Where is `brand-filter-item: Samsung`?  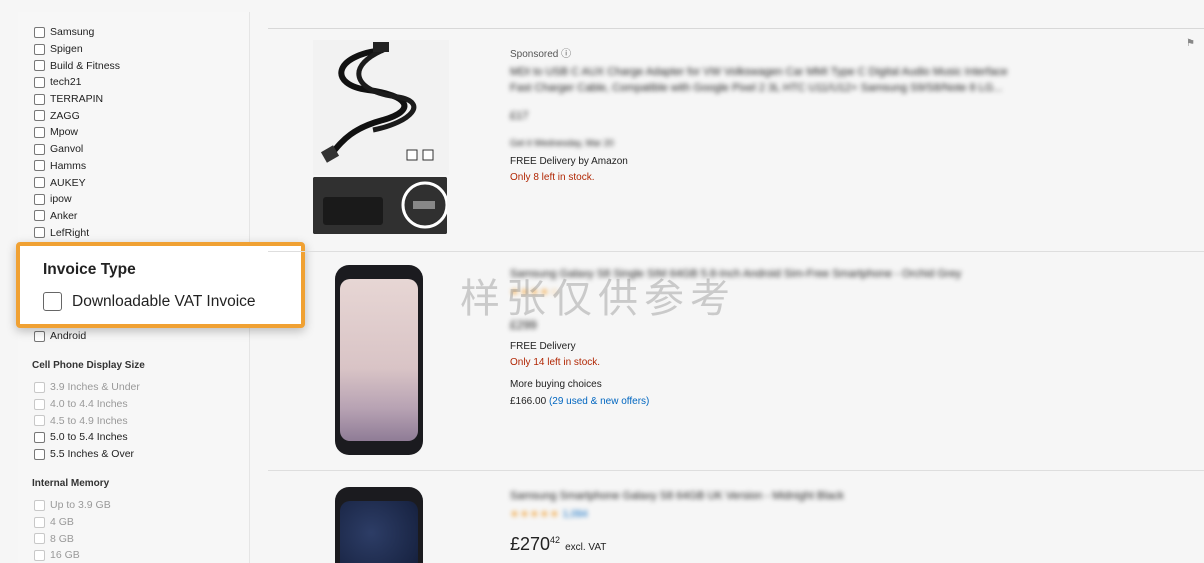
brand-filter-item: Samsung is located at coordinates (77, 32).